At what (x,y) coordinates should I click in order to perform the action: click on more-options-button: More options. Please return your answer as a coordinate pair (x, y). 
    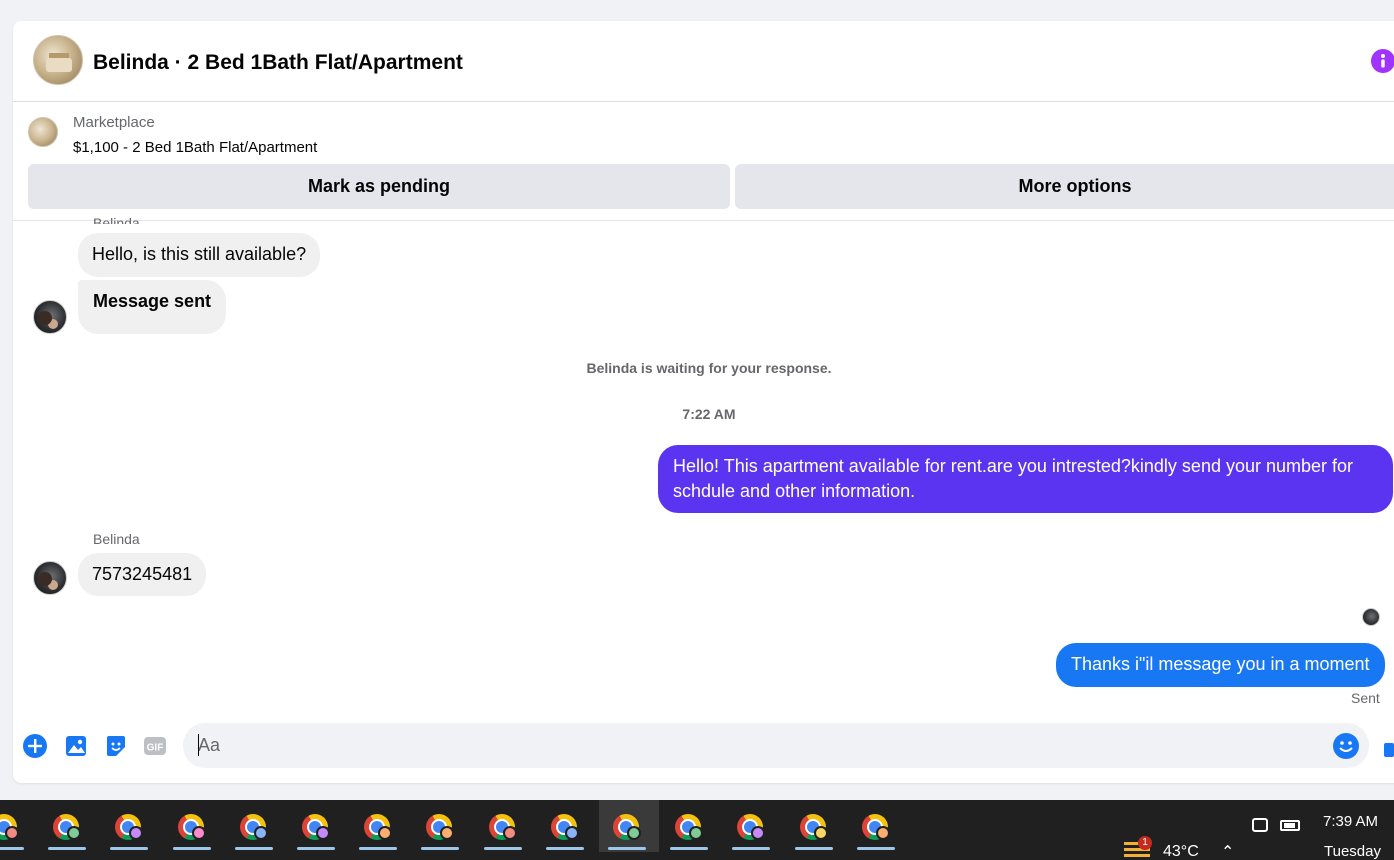
    Looking at the image, I should click on (1064, 186).